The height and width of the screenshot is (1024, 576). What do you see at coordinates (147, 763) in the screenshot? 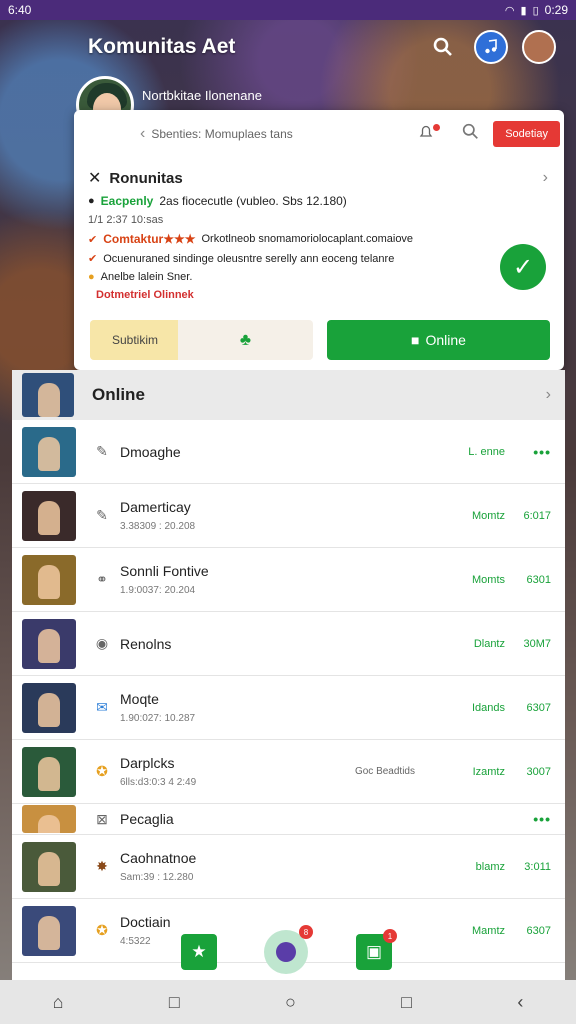
I see `member-name: Darplcks` at bounding box center [147, 763].